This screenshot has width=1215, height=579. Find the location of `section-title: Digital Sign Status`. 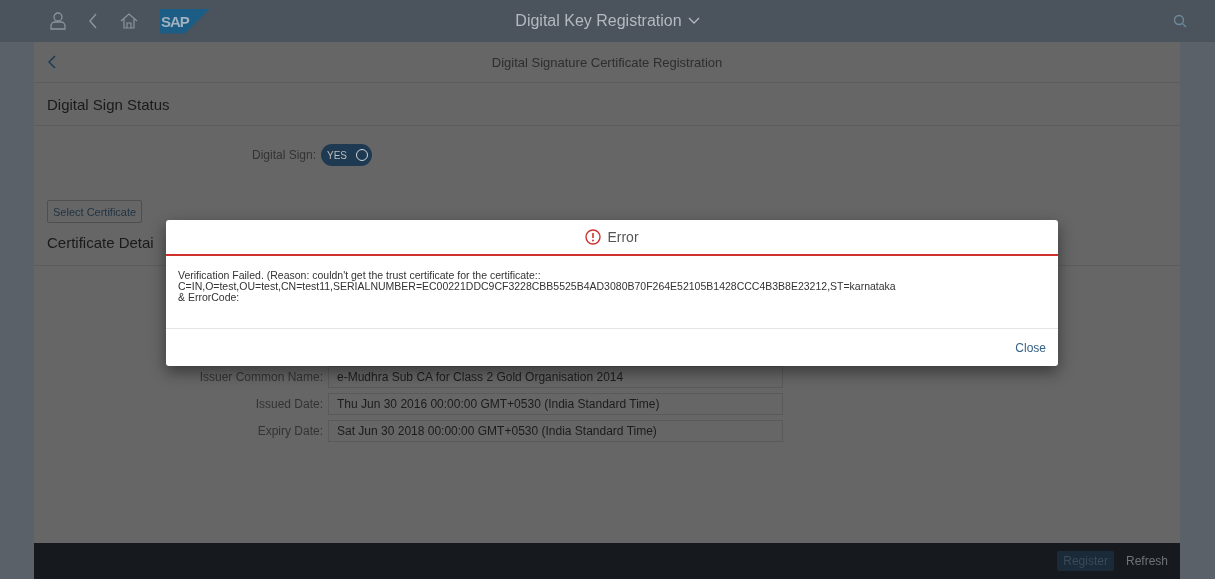

section-title: Digital Sign Status is located at coordinates (108, 104).